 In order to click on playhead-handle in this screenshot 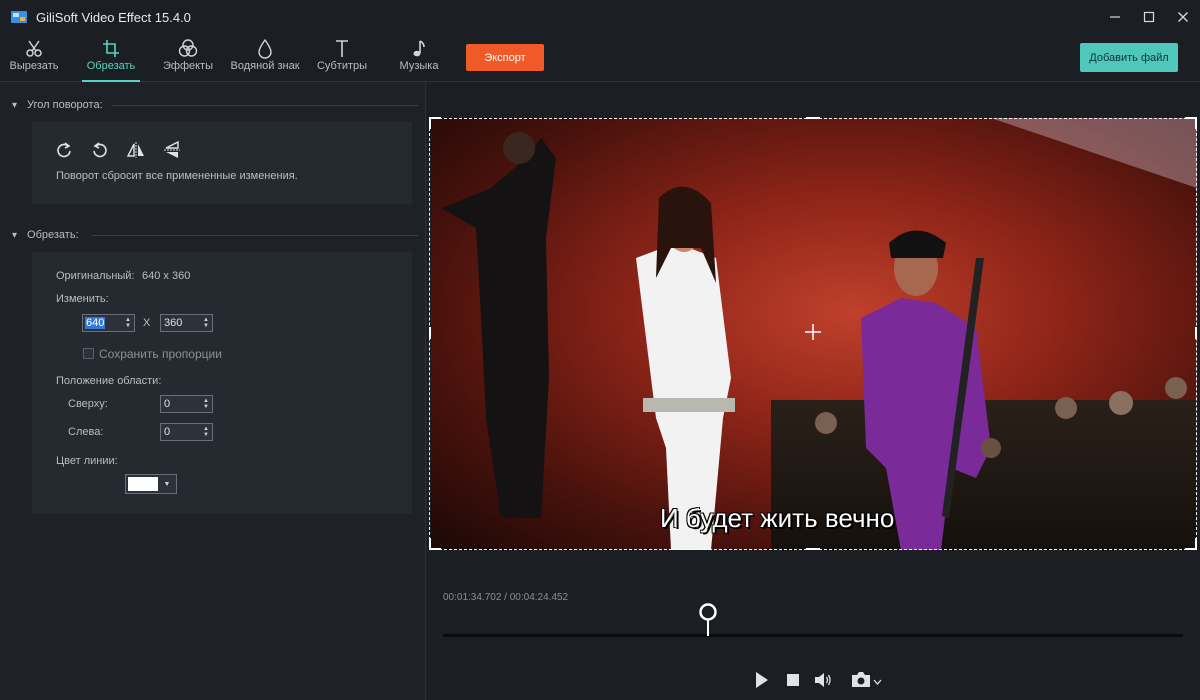, I will do `click(708, 619)`.